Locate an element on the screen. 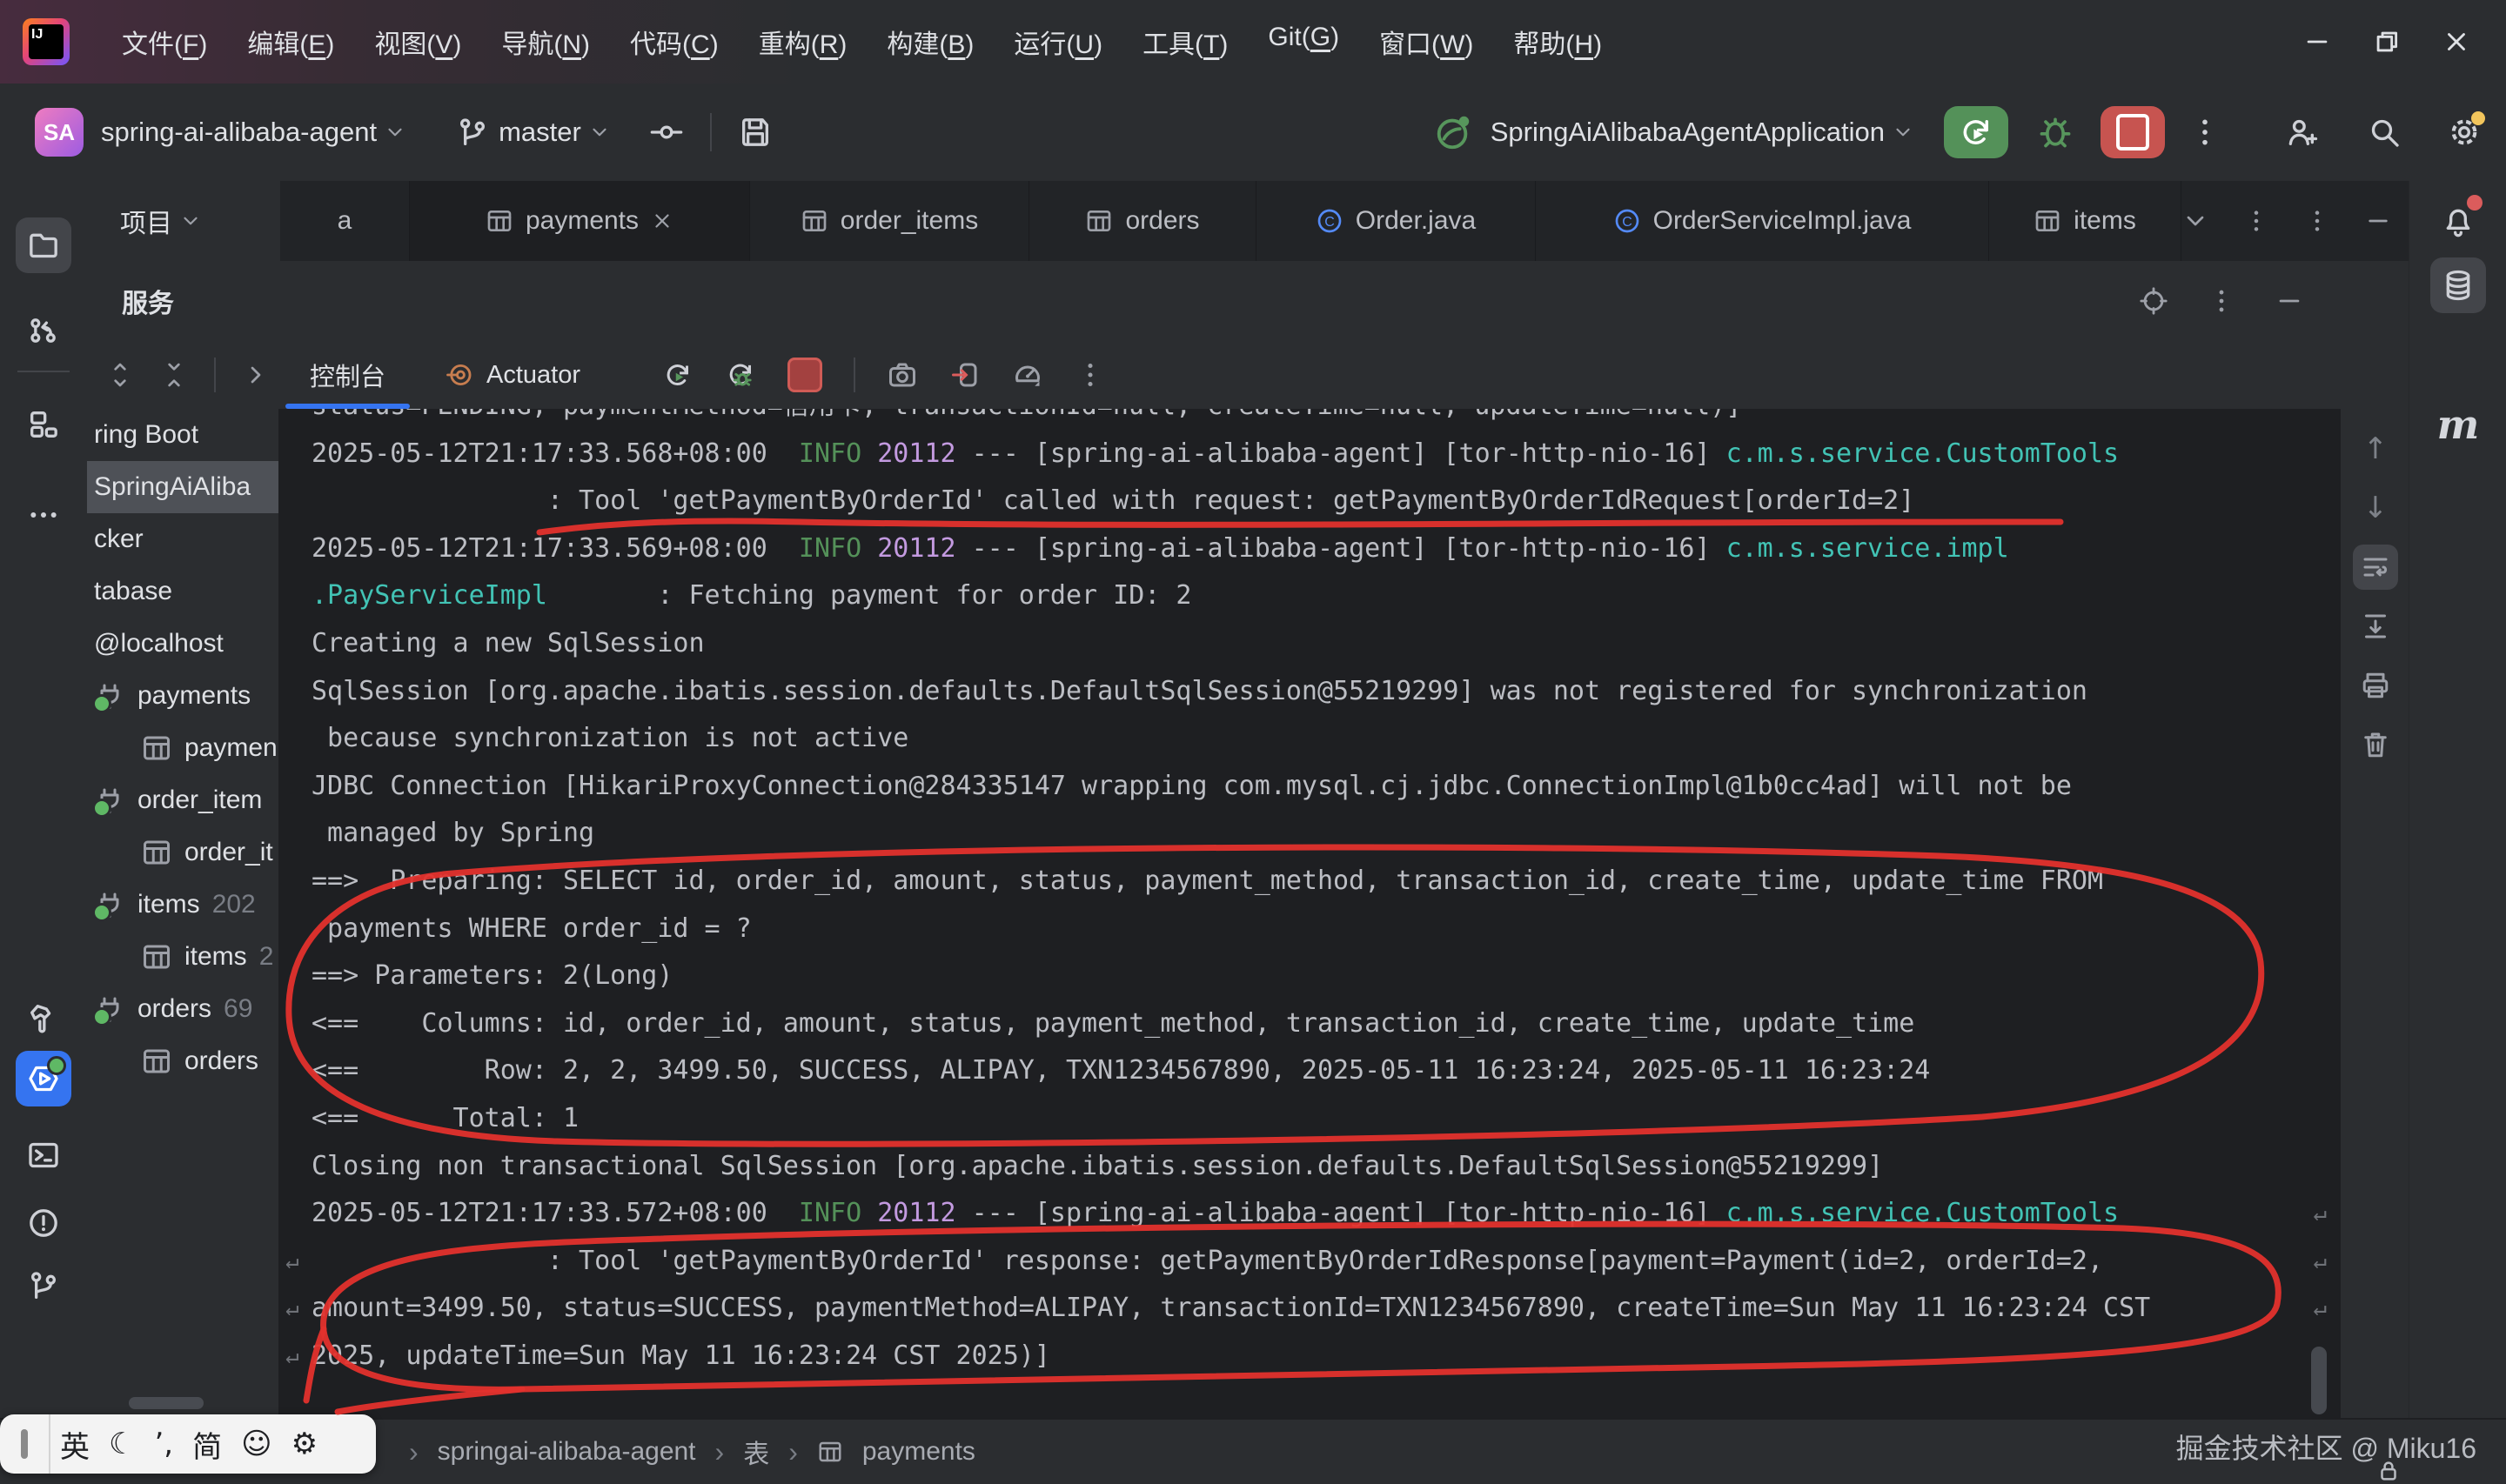  notifications-bell-icon is located at coordinates (2458, 221).